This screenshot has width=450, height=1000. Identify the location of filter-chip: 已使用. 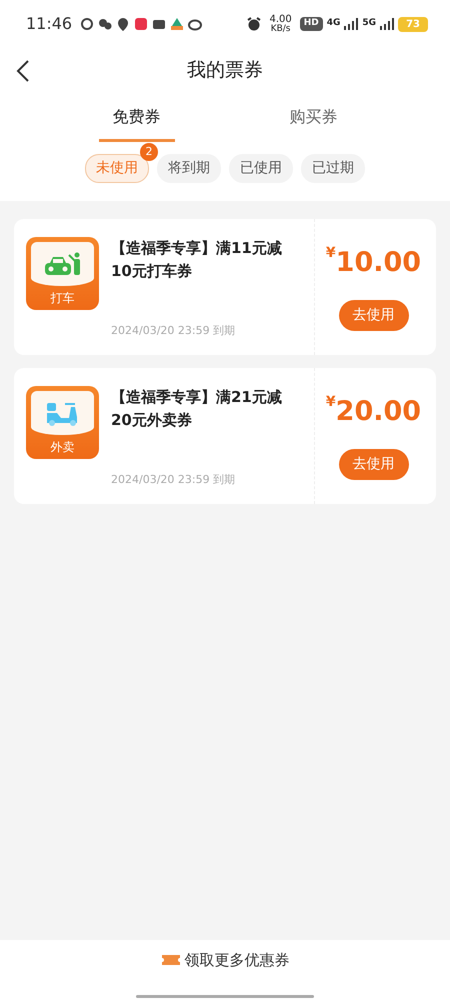
(261, 168).